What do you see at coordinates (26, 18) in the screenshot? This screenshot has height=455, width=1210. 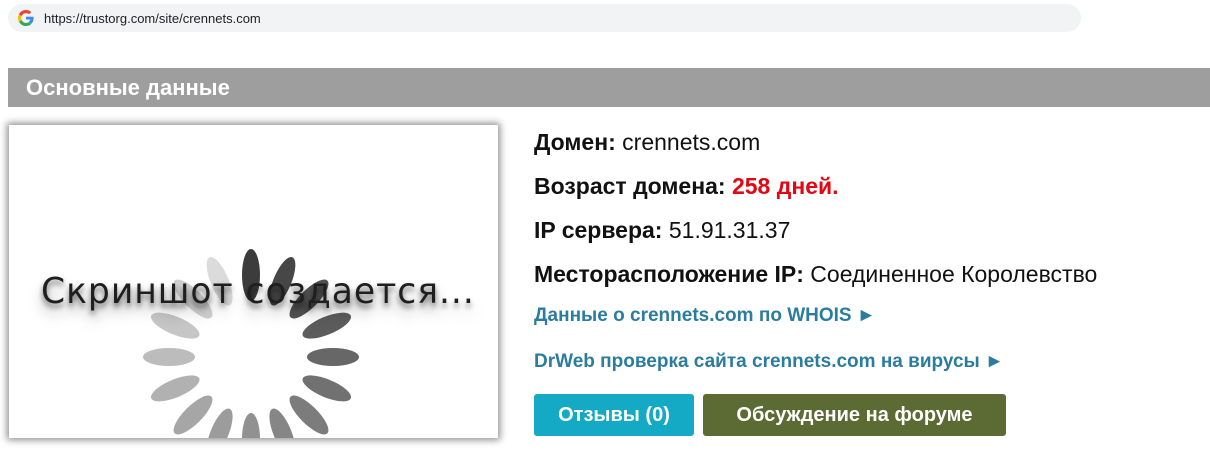 I see `google-g-icon` at bounding box center [26, 18].